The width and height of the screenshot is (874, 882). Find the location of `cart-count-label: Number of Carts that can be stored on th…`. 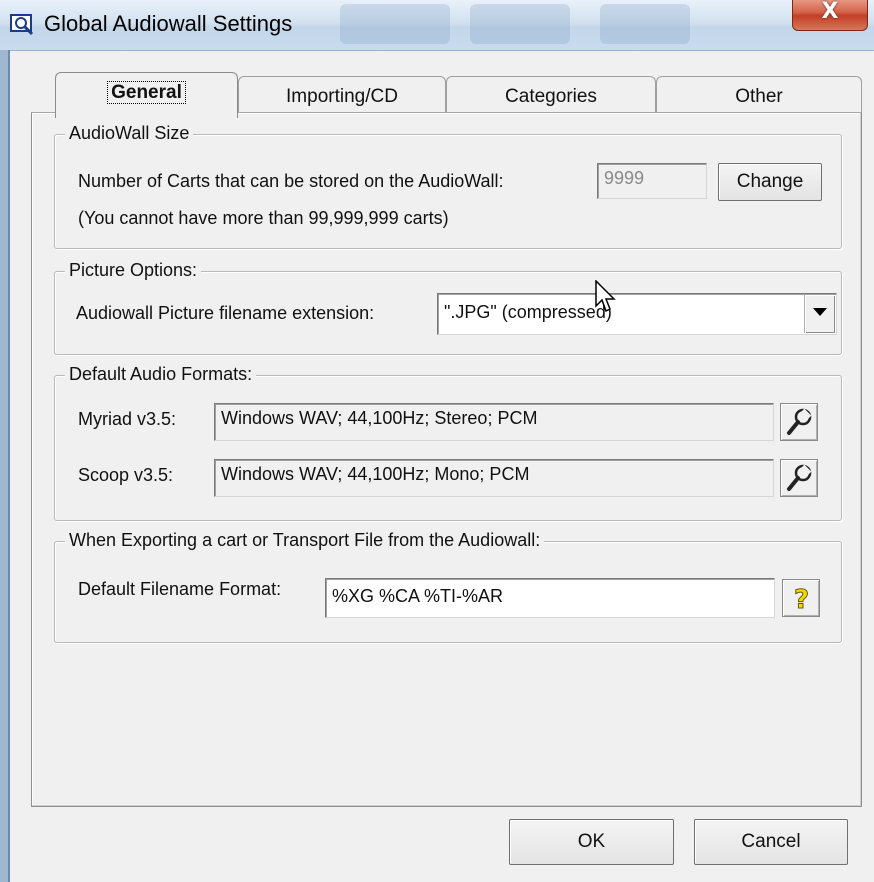

cart-count-label: Number of Carts that can be stored on th… is located at coordinates (291, 181).